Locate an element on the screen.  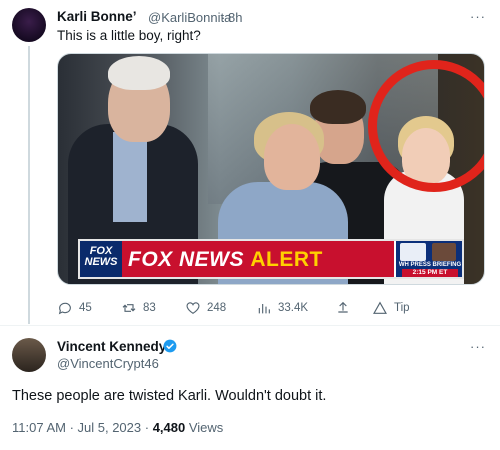
share-icon is located at coordinates (343, 307).